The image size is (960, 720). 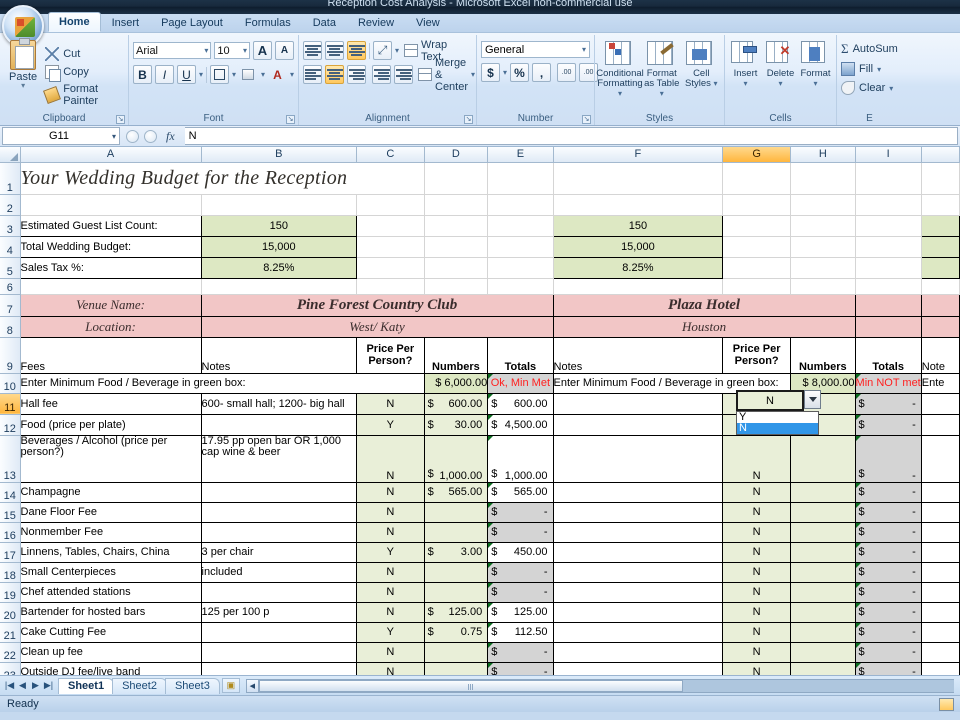 I want to click on fee-number-16-venue1, so click(x=456, y=532).